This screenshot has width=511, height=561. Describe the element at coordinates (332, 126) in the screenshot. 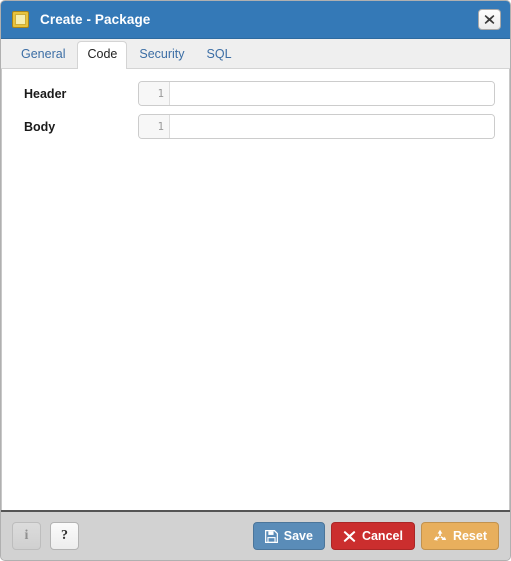

I see `body-code-input` at that location.